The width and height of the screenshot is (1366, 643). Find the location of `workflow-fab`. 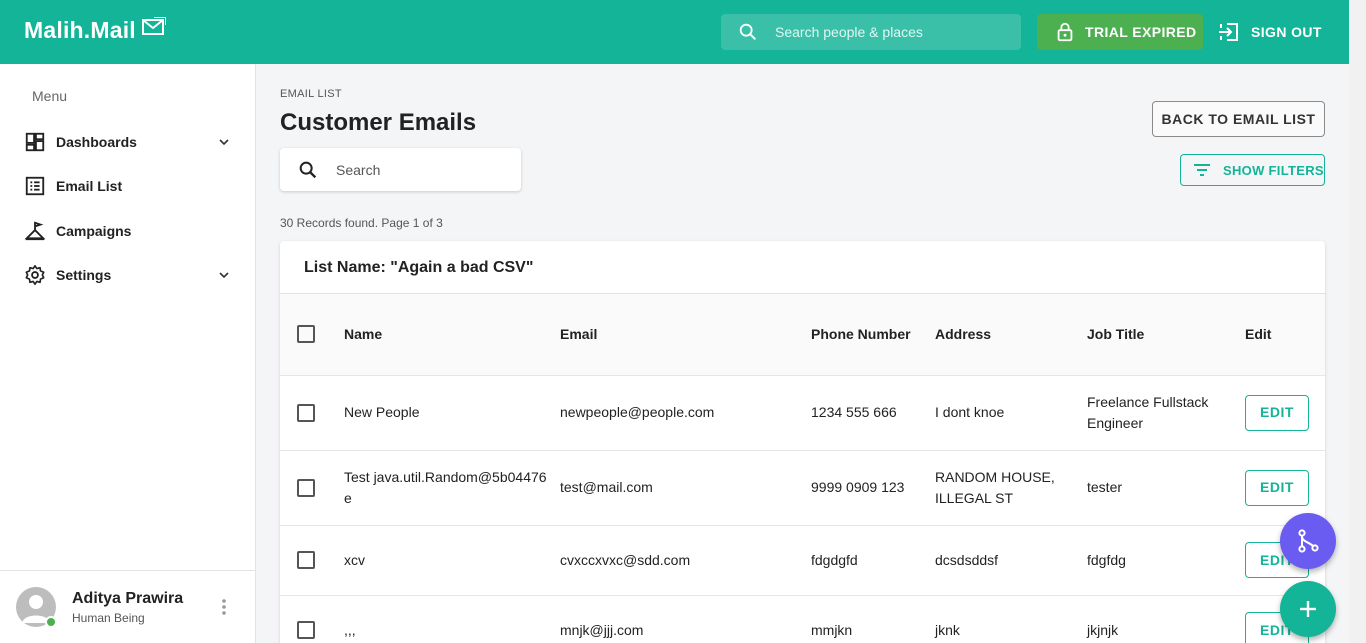

workflow-fab is located at coordinates (1308, 541).